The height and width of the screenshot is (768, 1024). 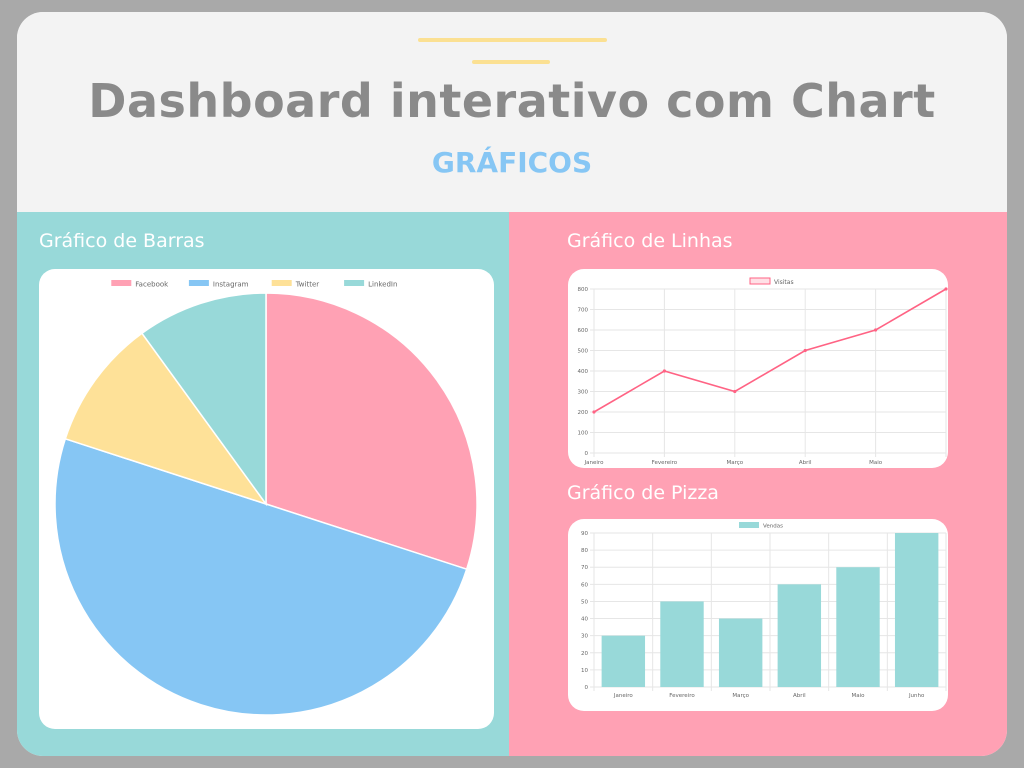 What do you see at coordinates (583, 393) in the screenshot?
I see `y-tick-label: 300` at bounding box center [583, 393].